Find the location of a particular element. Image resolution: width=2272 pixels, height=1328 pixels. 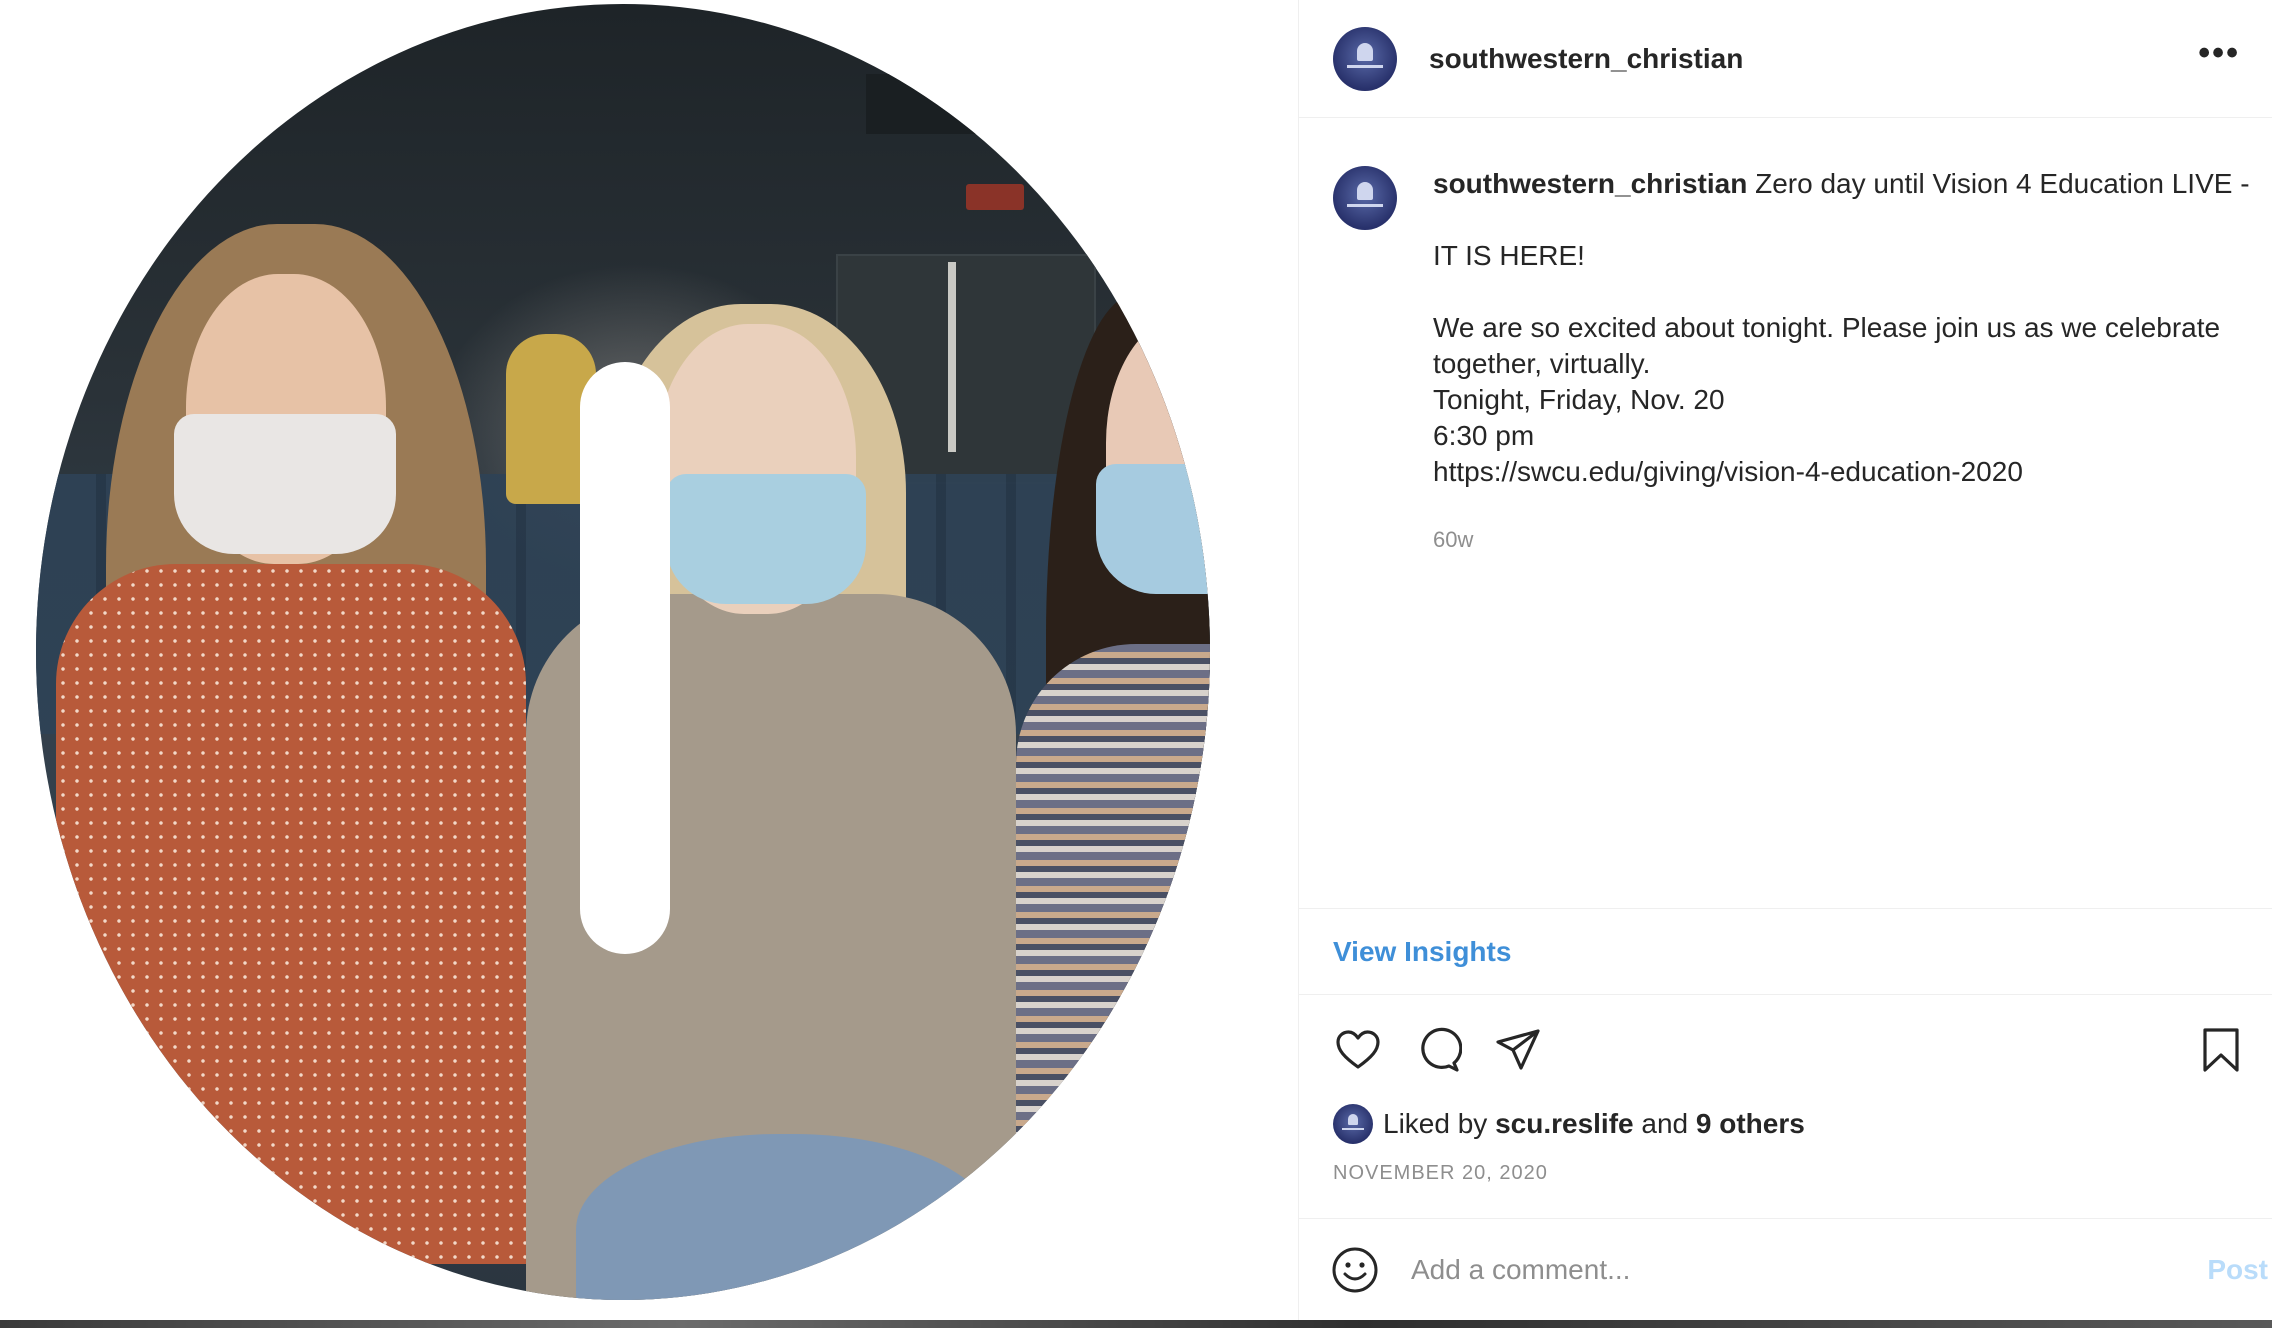

heart-icon is located at coordinates (1358, 1049).